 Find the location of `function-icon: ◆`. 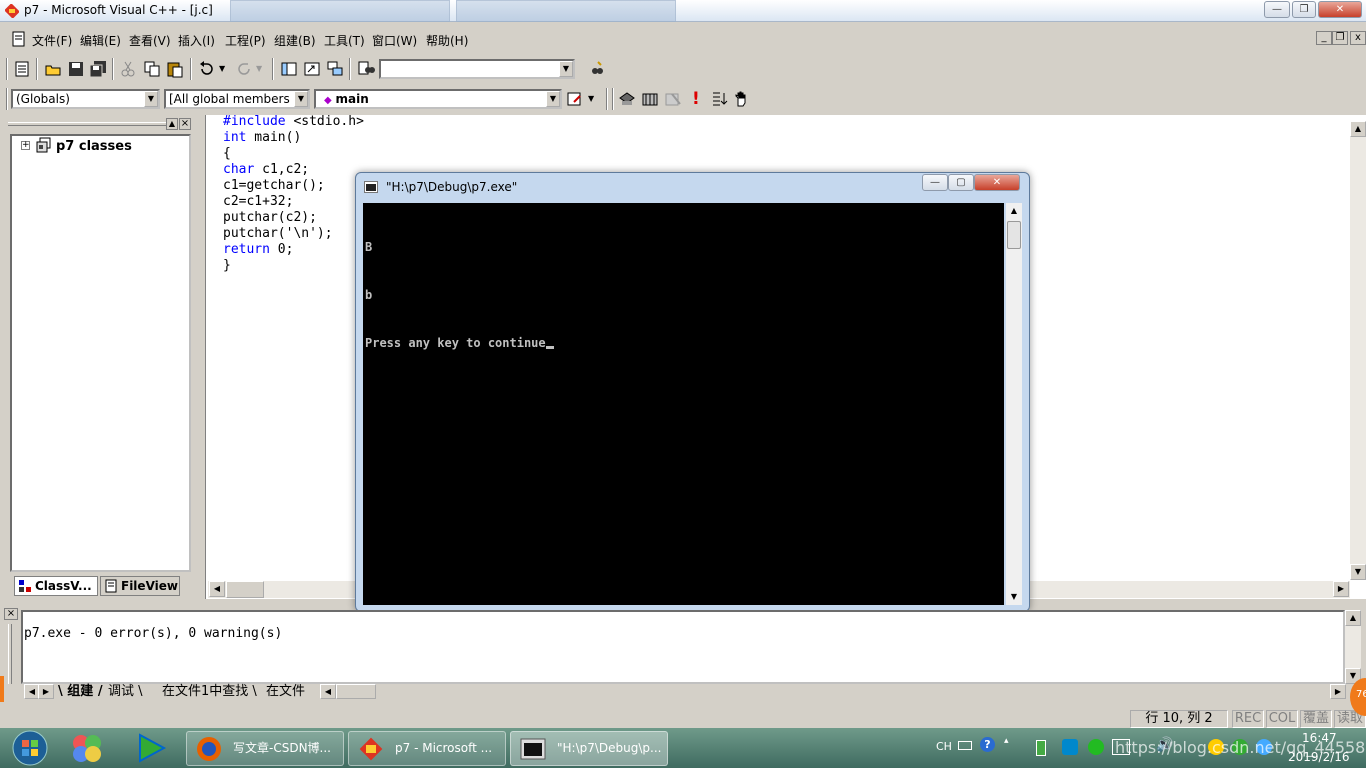

function-icon: ◆ is located at coordinates (328, 100).